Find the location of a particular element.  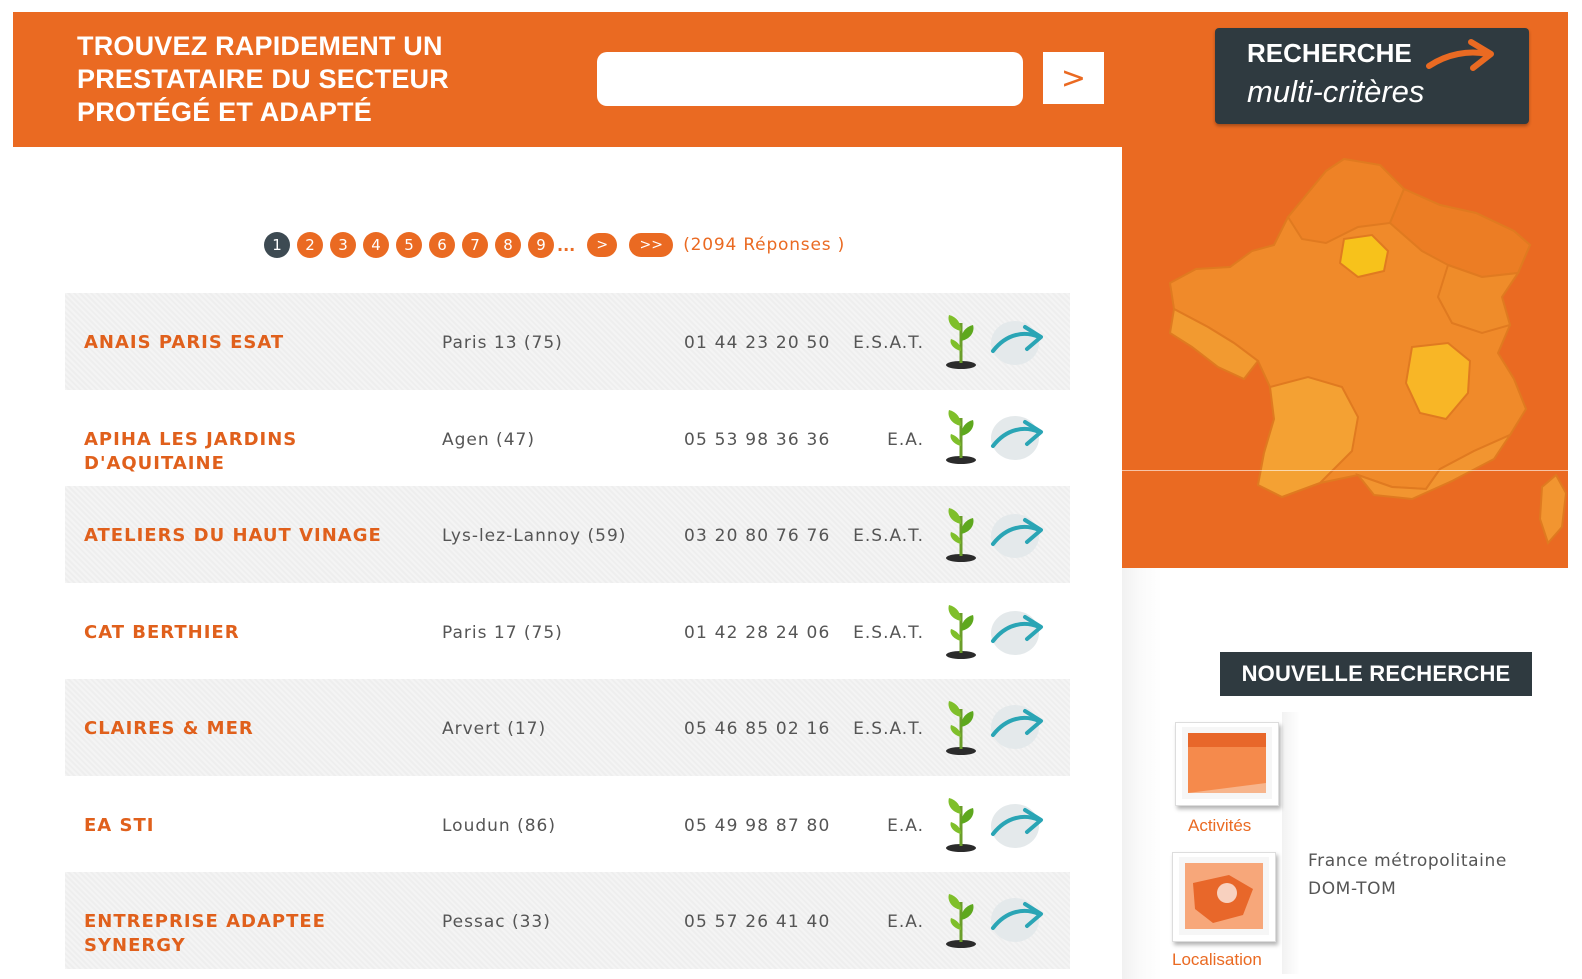

result-name-link: CLAIRES & MER is located at coordinates (254, 729).